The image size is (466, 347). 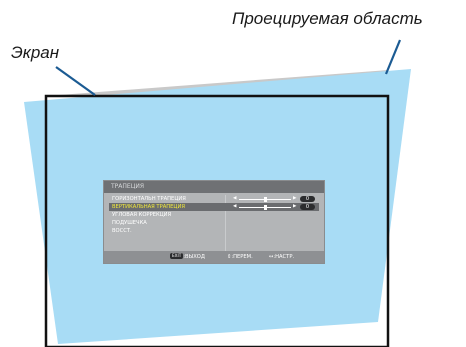 I want to click on menu-item-label: ВЕРТИКАЛЬНАЯ ТРАПЕЦИЯ, so click(x=148, y=207).